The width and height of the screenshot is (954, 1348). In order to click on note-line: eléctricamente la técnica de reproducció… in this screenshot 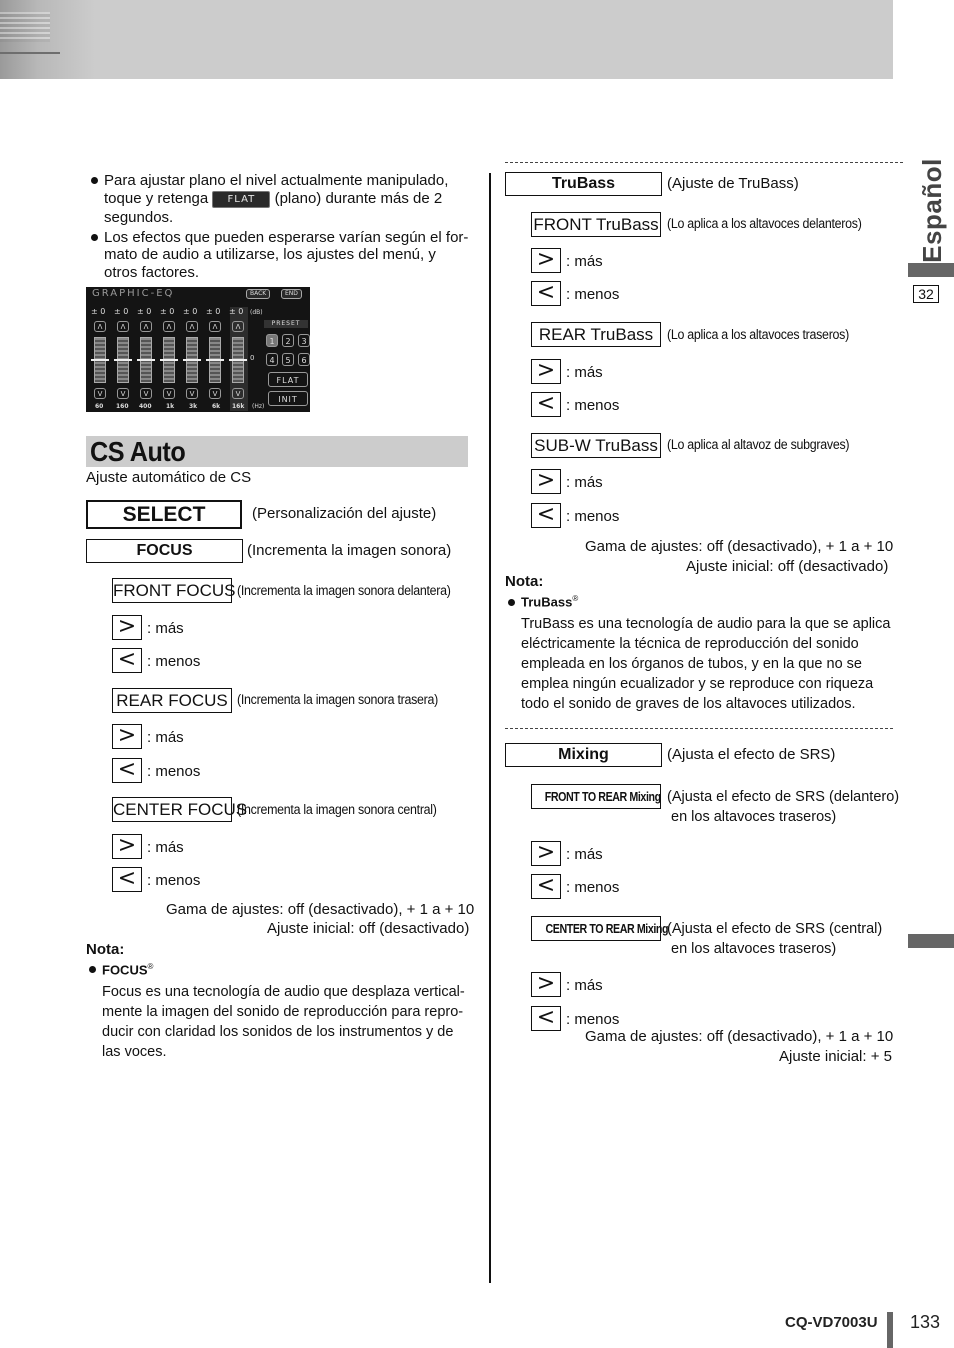, I will do `click(690, 644)`.